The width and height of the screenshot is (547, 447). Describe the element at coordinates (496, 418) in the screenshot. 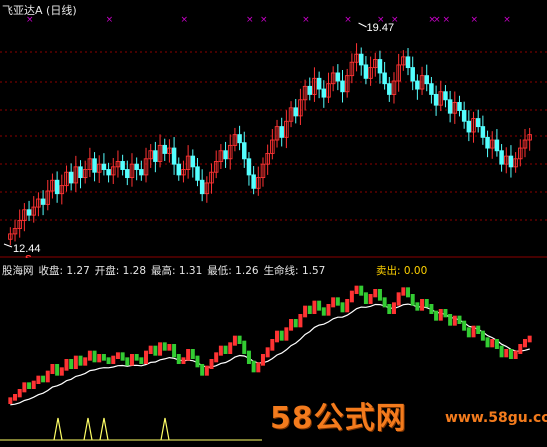

I see `watermark-url: www.58gu.com` at that location.